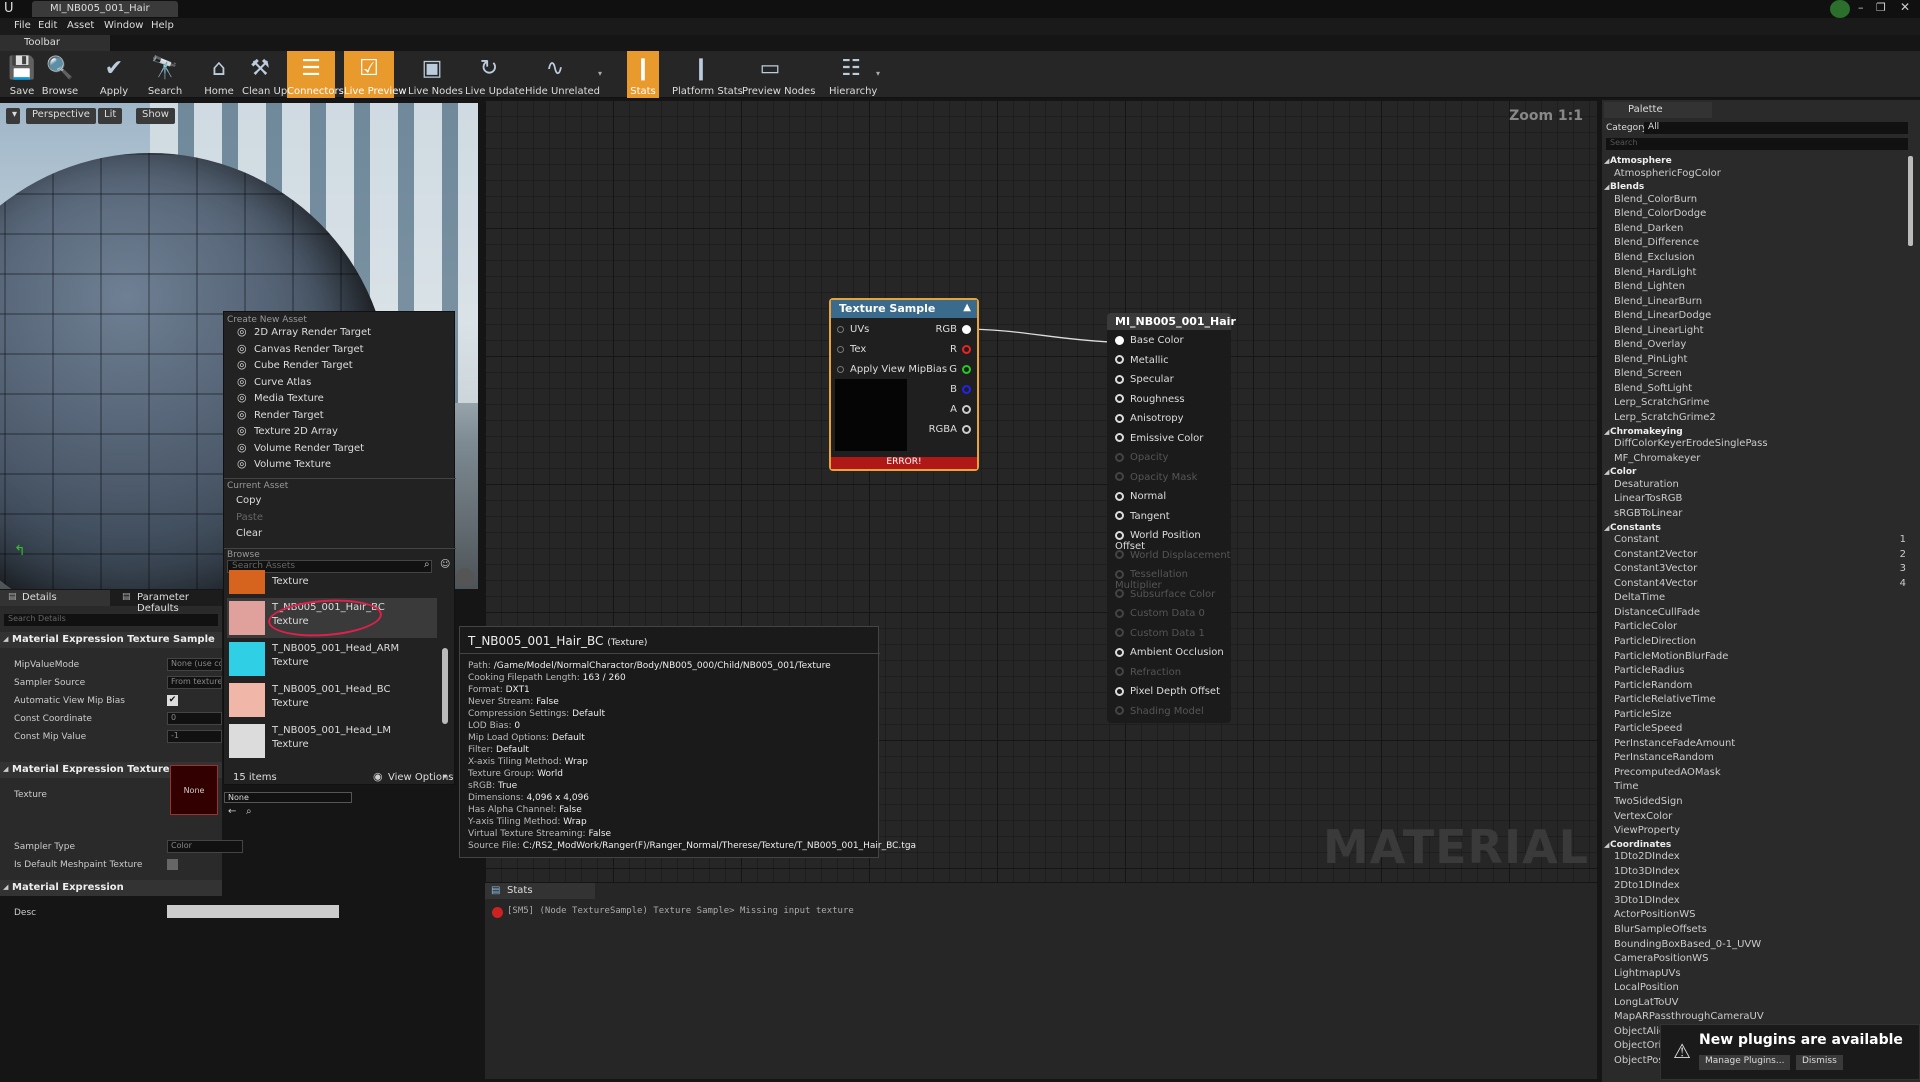  Describe the element at coordinates (1149, 340) in the screenshot. I see `material-pin-base-color: Base Color` at that location.